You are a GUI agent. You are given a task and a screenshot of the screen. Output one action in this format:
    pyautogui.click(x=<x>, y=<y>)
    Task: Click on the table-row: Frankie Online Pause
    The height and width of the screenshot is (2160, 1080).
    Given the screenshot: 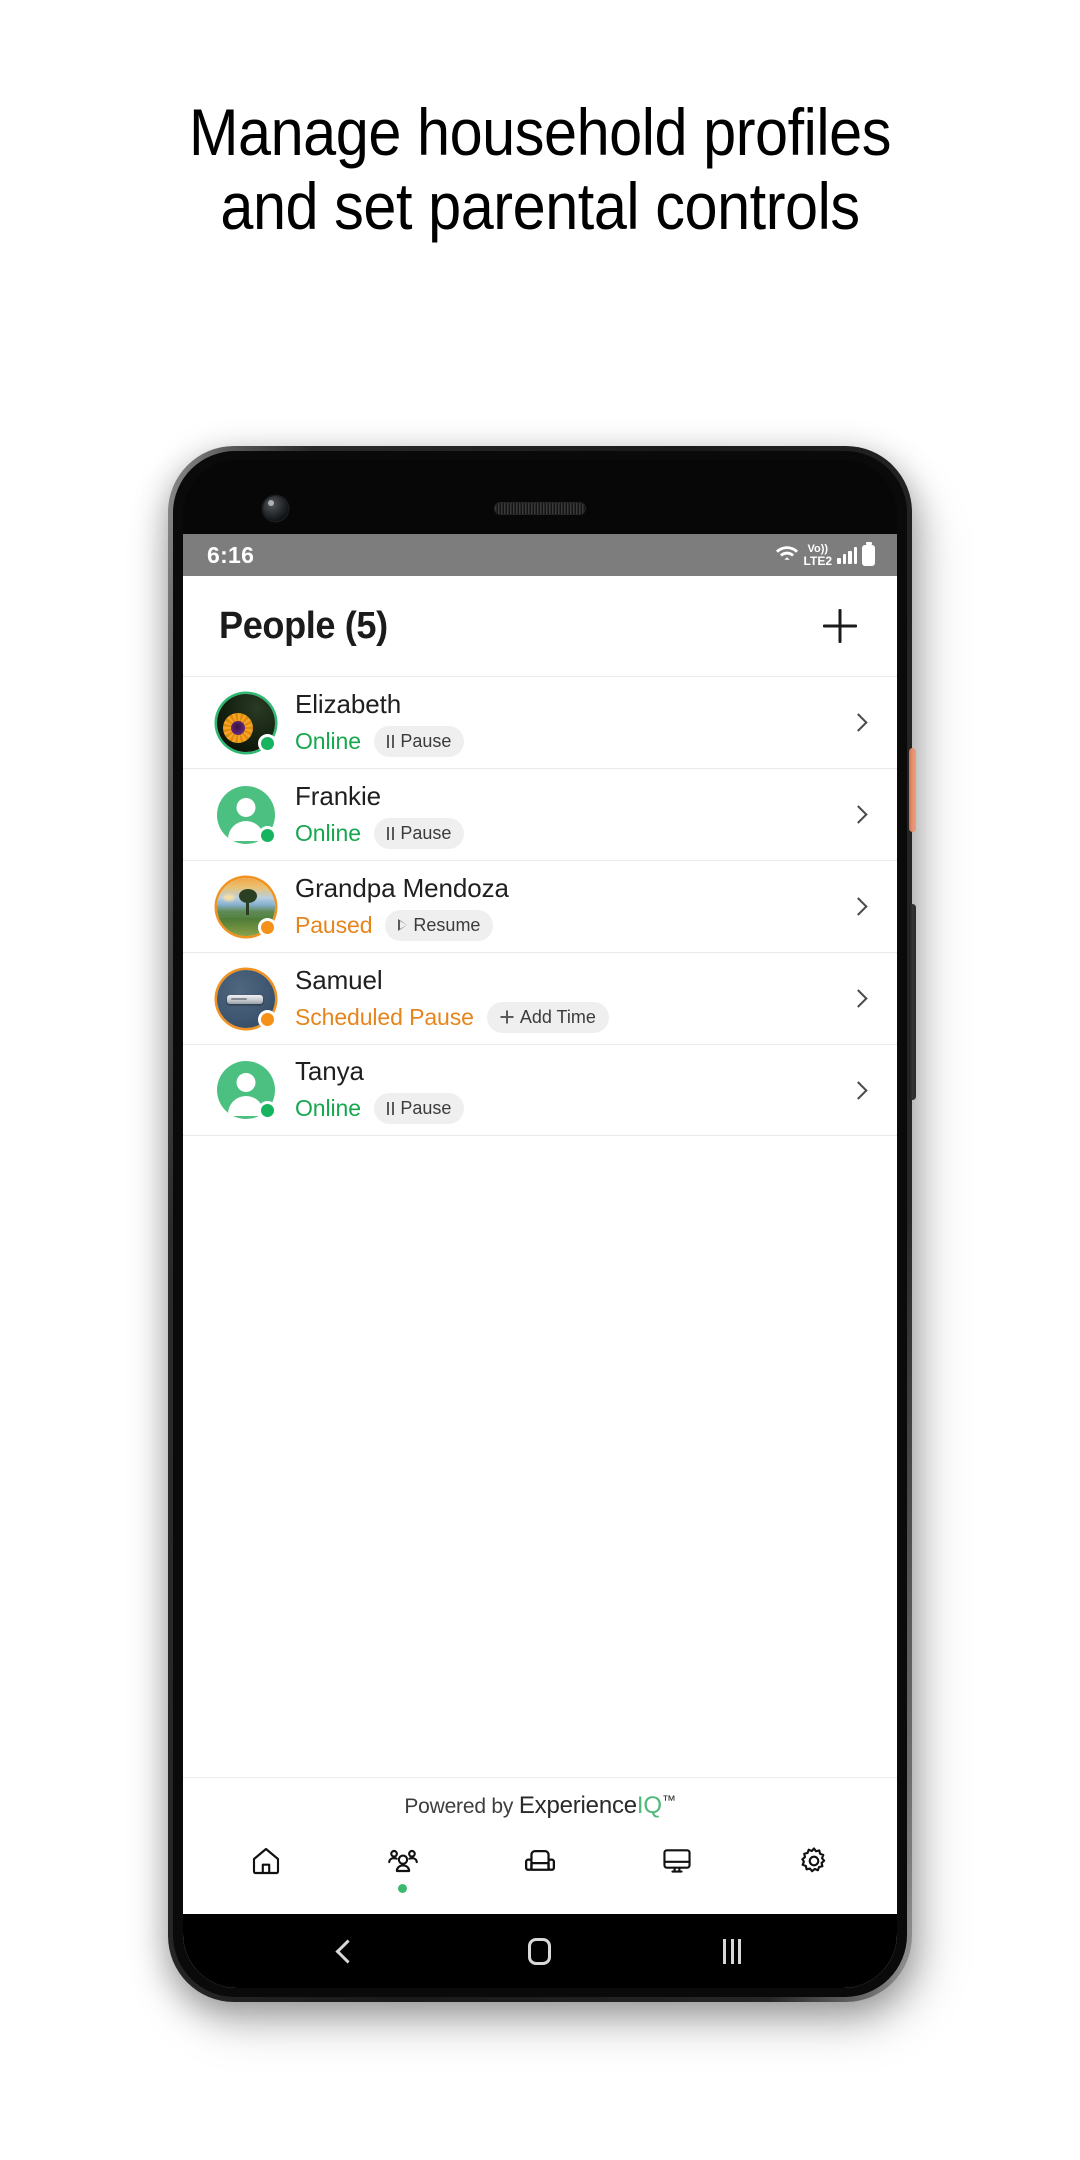 What is the action you would take?
    pyautogui.click(x=540, y=814)
    